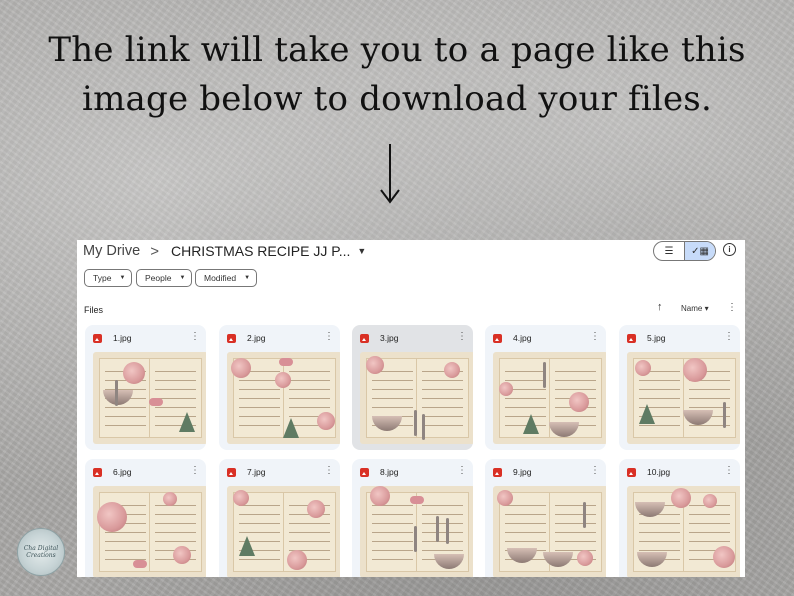  I want to click on file-card: 8.jpg ⋮, so click(412, 518).